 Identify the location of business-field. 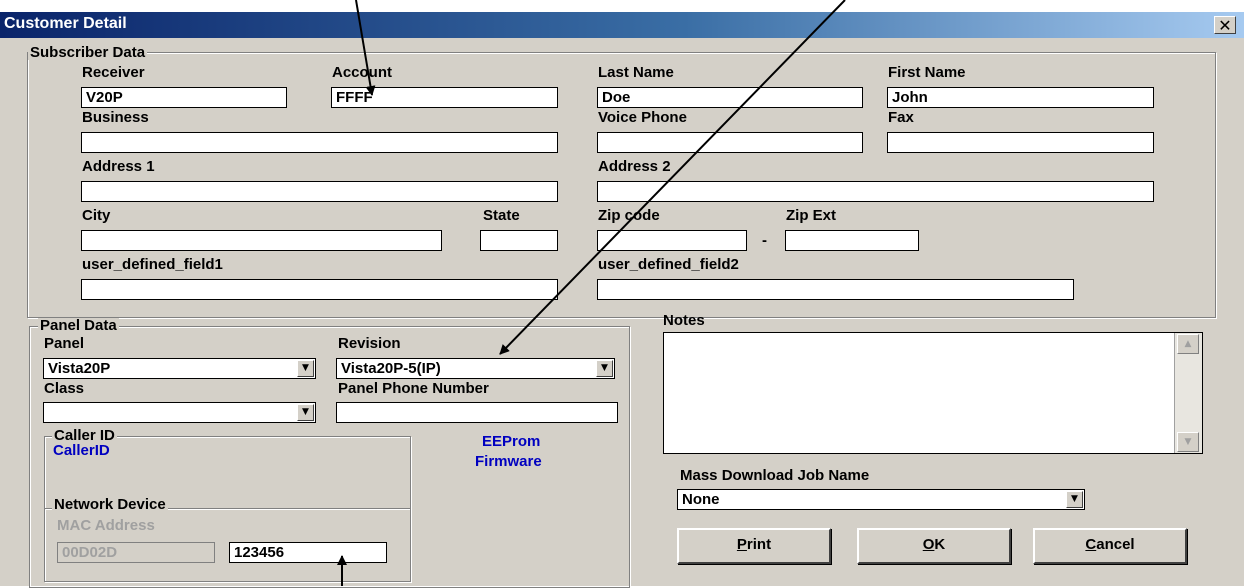
(319, 142).